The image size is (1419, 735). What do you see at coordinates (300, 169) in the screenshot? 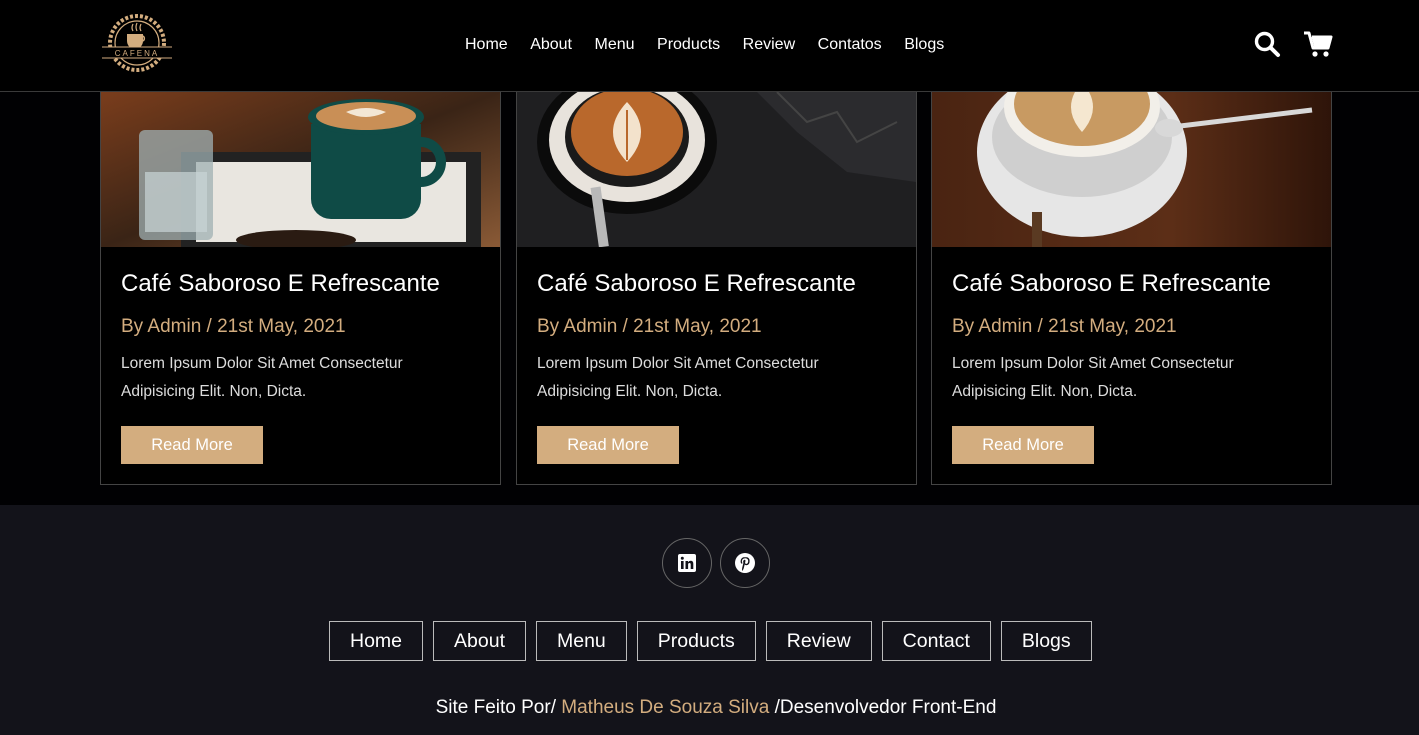
I see `blog-image-coffee-glass` at bounding box center [300, 169].